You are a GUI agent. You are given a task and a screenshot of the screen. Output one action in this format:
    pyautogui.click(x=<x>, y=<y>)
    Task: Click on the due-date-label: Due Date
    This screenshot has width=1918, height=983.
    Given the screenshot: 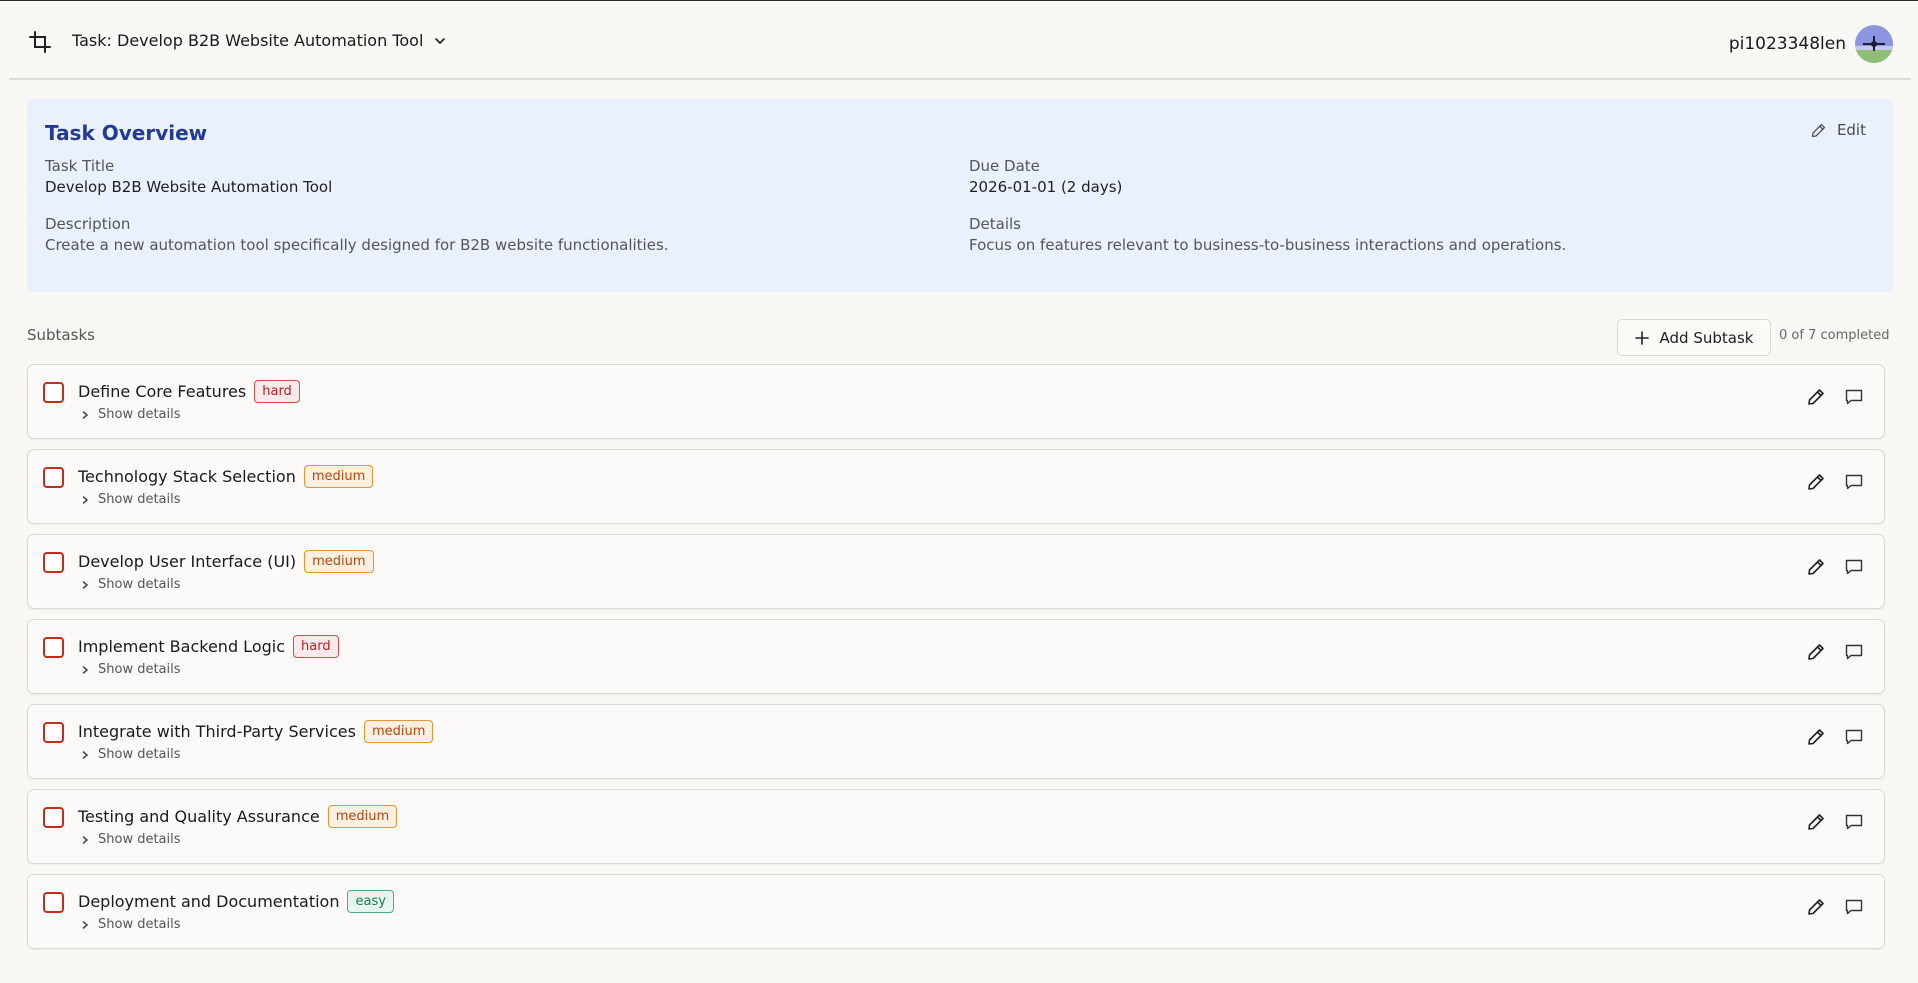 What is the action you would take?
    pyautogui.click(x=1004, y=166)
    